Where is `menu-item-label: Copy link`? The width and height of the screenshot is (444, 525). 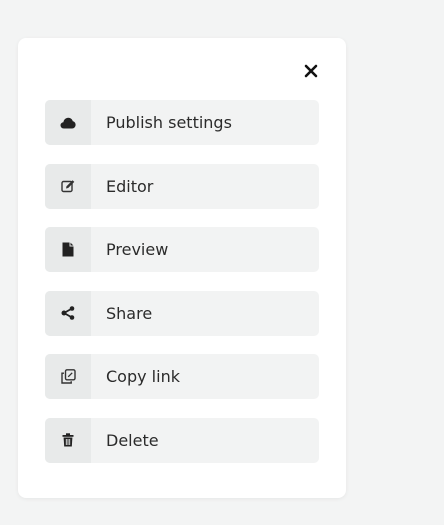
menu-item-label: Copy link is located at coordinates (143, 376).